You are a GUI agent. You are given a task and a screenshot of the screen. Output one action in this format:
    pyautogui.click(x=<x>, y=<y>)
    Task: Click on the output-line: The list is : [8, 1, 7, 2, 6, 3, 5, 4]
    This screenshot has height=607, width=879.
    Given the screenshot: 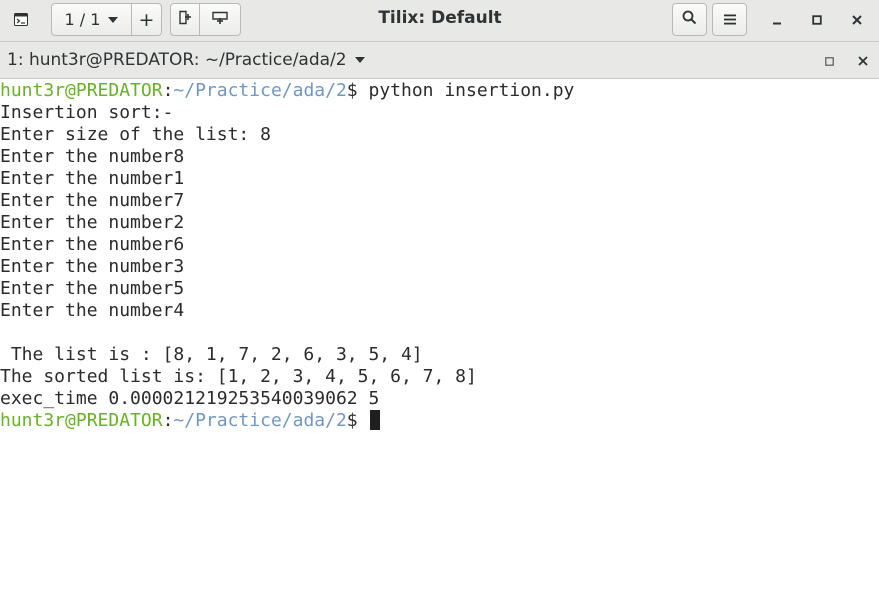 What is the action you would take?
    pyautogui.click(x=211, y=354)
    